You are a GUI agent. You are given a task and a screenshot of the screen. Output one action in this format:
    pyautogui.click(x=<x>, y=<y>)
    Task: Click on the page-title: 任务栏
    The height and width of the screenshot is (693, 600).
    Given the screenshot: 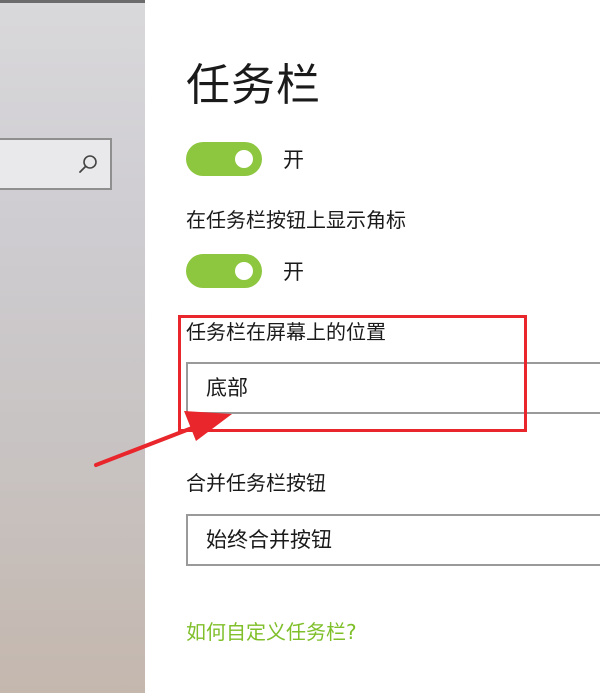 What is the action you would take?
    pyautogui.click(x=253, y=85)
    